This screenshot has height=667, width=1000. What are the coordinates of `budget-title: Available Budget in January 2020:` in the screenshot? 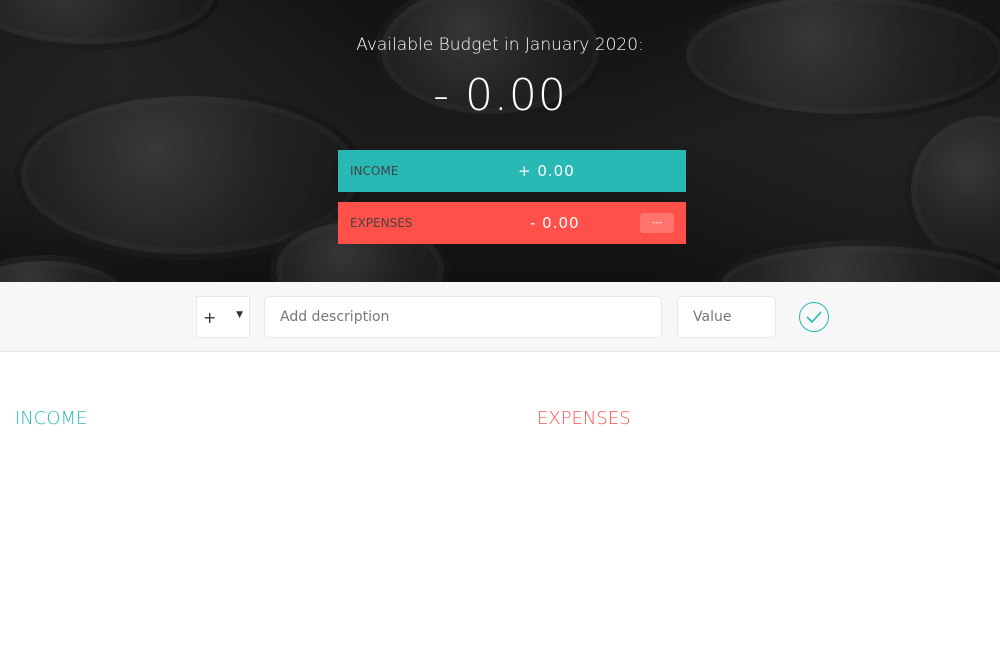 It's located at (500, 45).